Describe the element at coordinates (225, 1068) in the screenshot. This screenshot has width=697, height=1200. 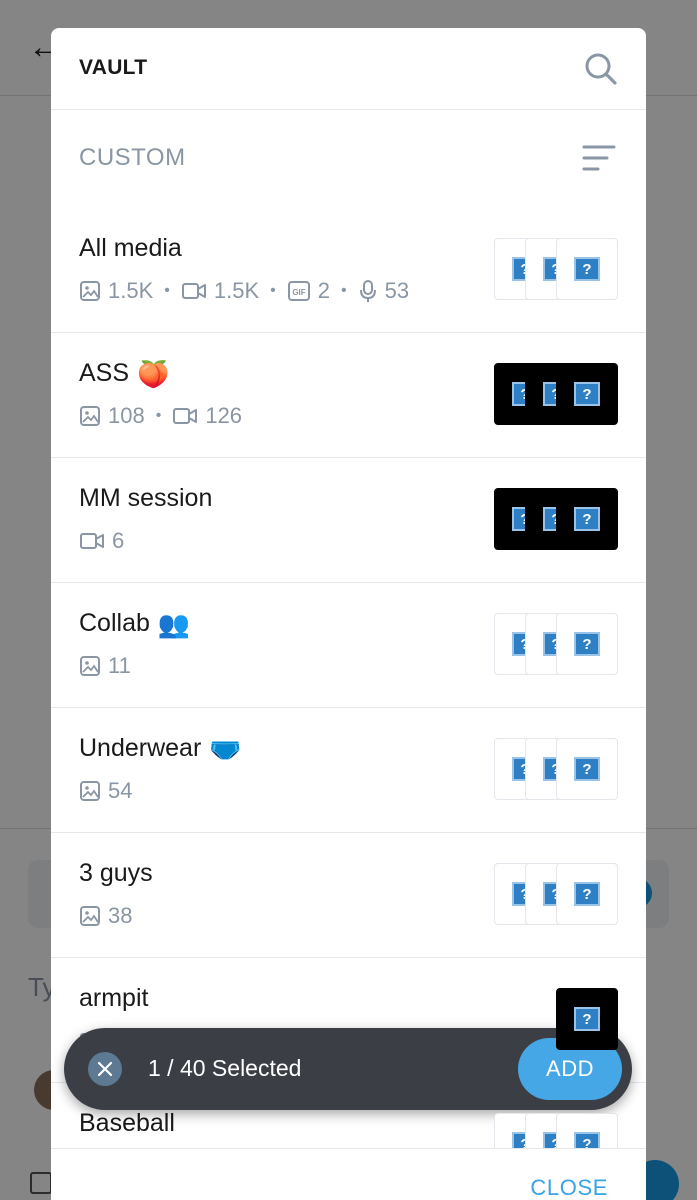
I see `selection-count: 1 / 40 Selected` at that location.